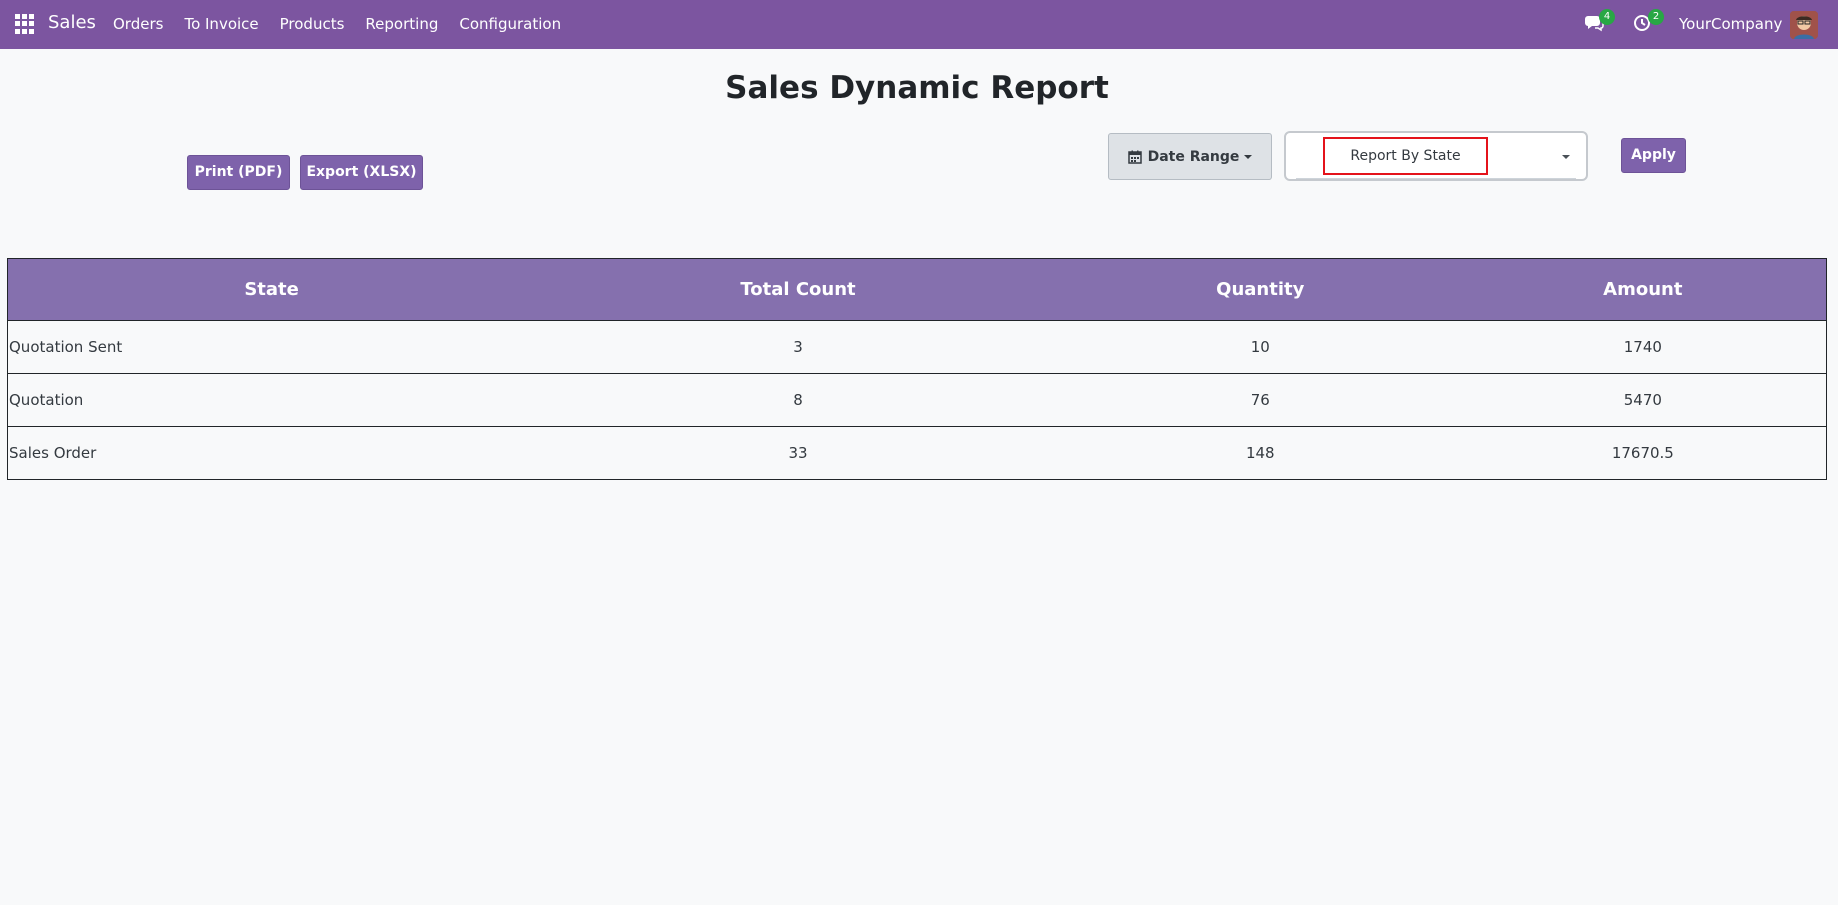  I want to click on cell-state: Quotation, so click(271, 400).